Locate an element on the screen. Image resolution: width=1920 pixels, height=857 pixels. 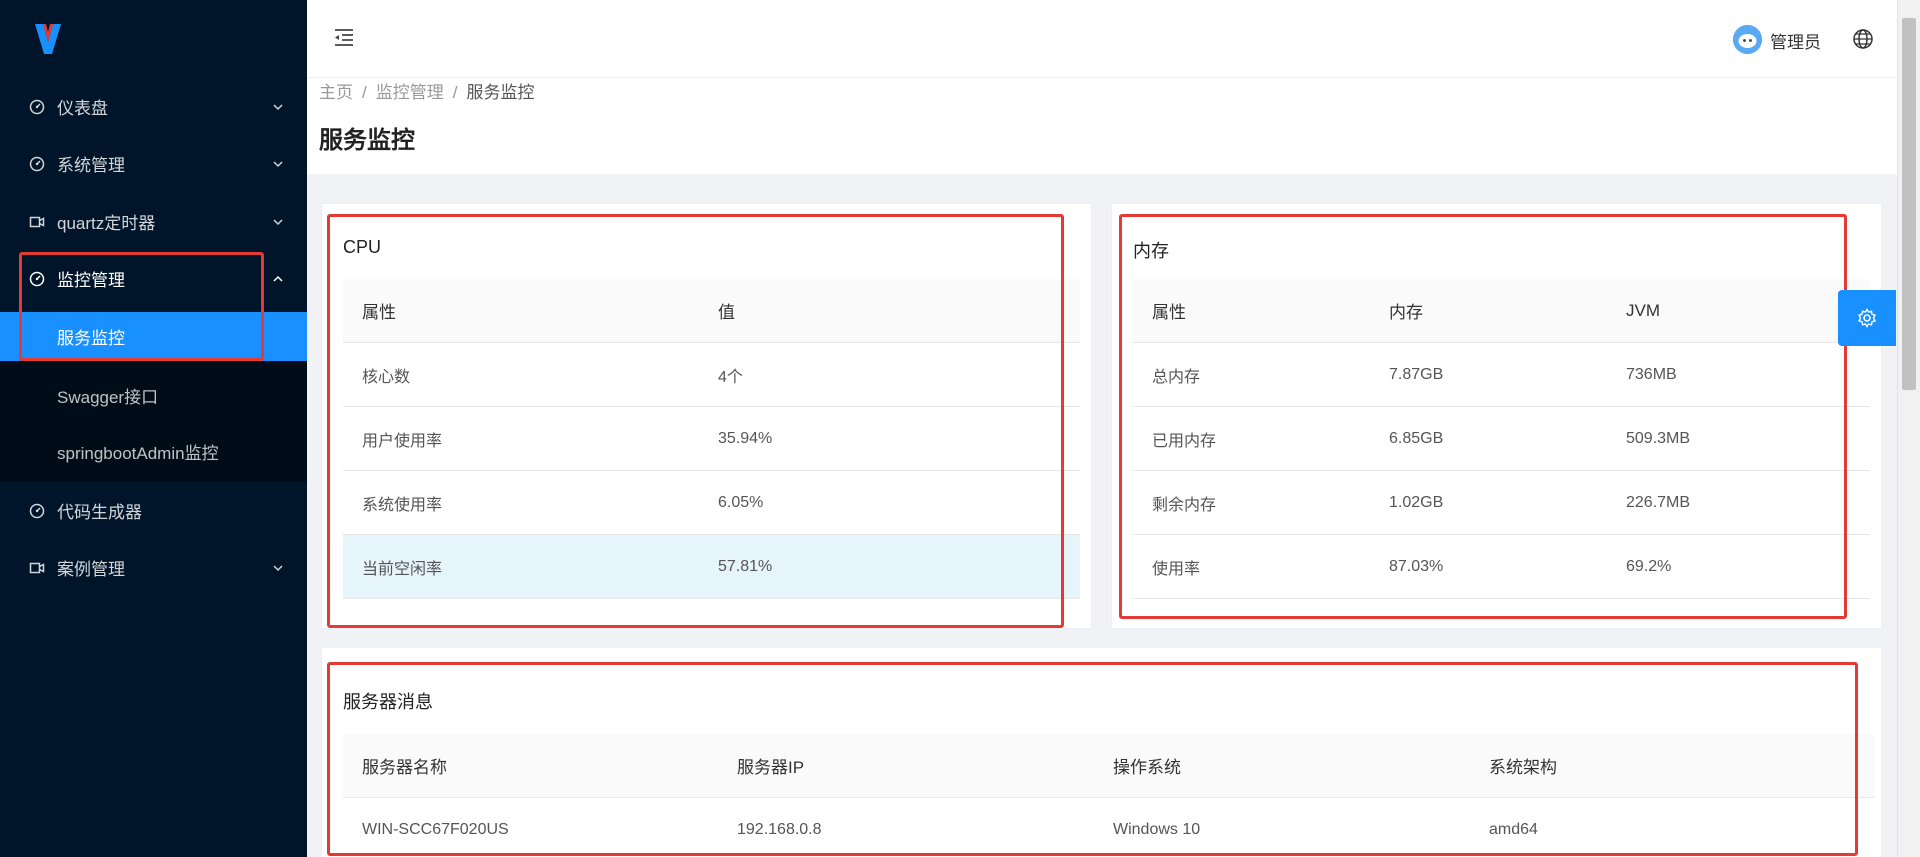
submenu-monitor: 服务监控 Swagger接口 springbootAdmin监控 is located at coordinates (153, 397).